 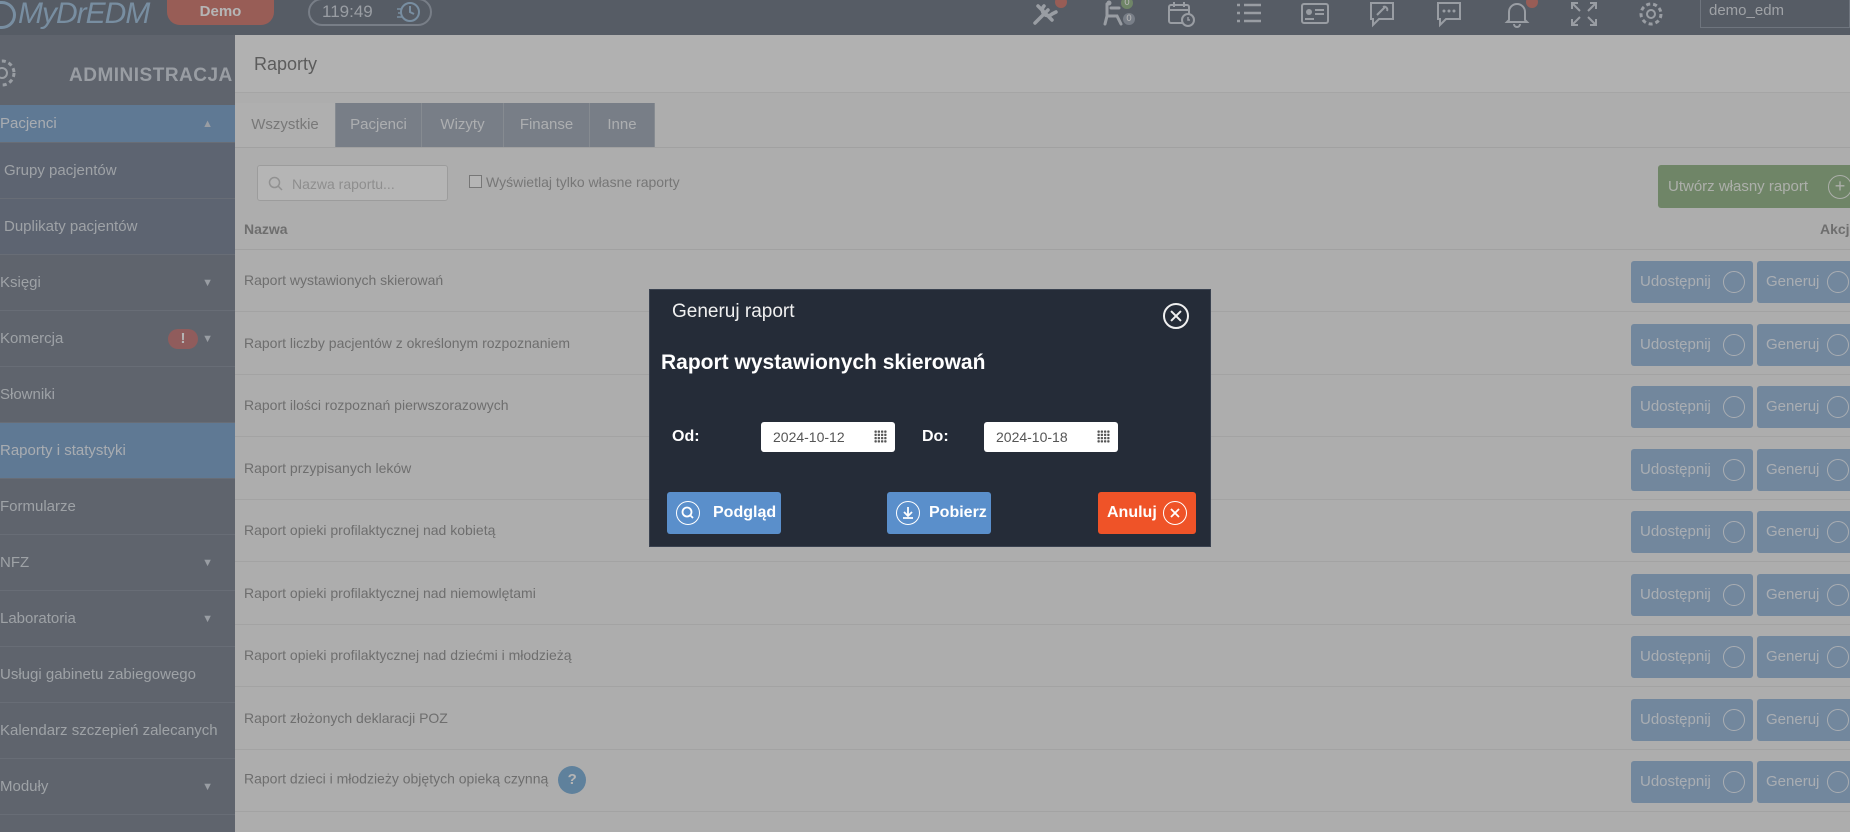 I want to click on preview-button: Podgląd, so click(x=724, y=513).